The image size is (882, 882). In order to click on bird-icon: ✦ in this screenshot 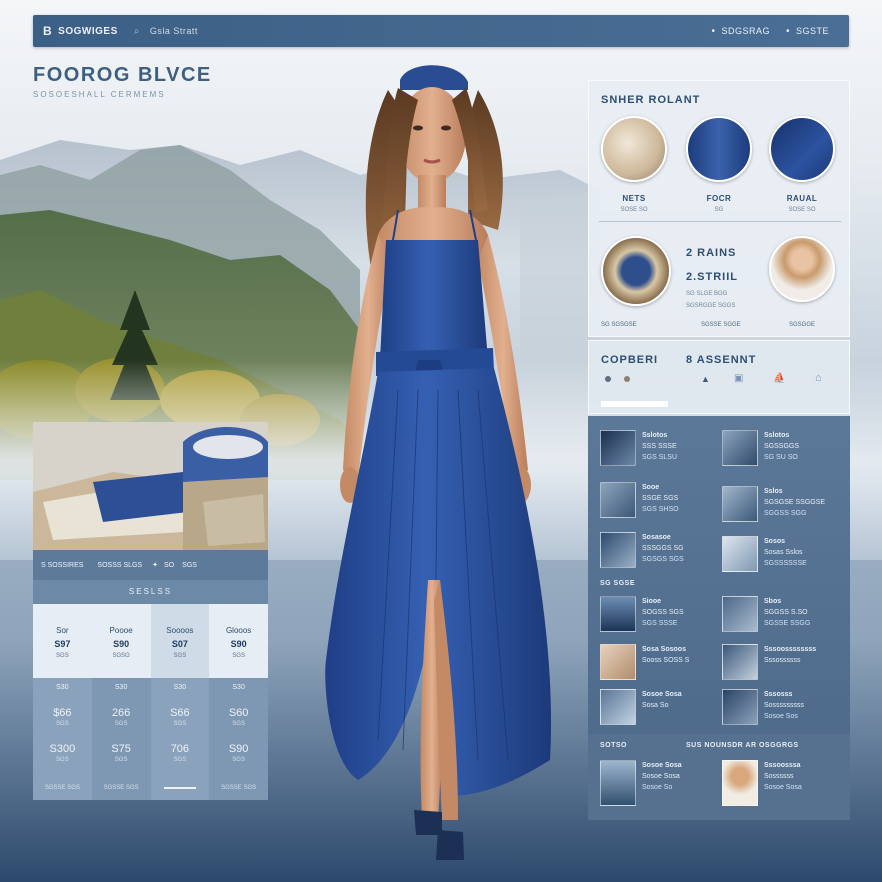, I will do `click(155, 565)`.